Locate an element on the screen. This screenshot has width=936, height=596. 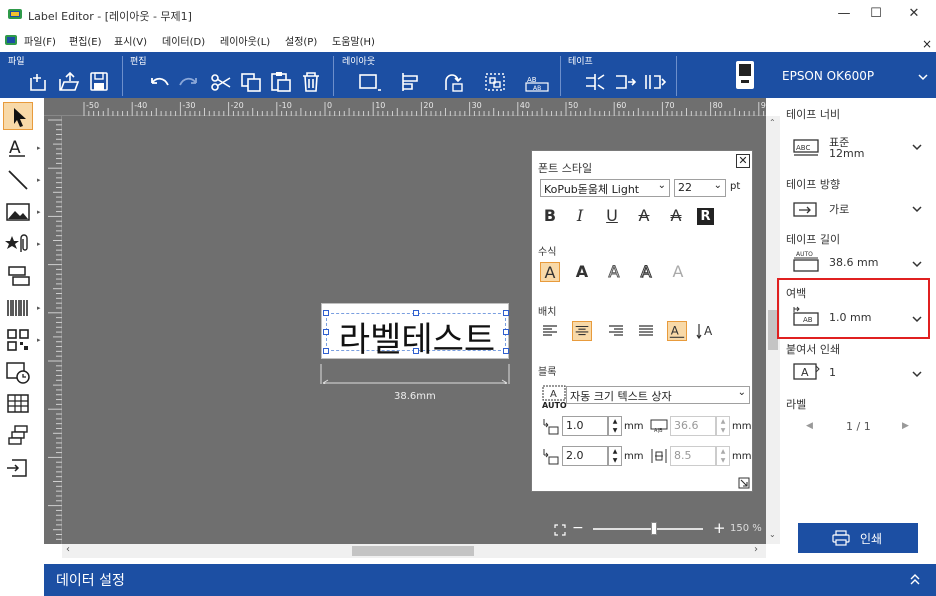
label-tape: 라벨테스트 is located at coordinates (415, 331).